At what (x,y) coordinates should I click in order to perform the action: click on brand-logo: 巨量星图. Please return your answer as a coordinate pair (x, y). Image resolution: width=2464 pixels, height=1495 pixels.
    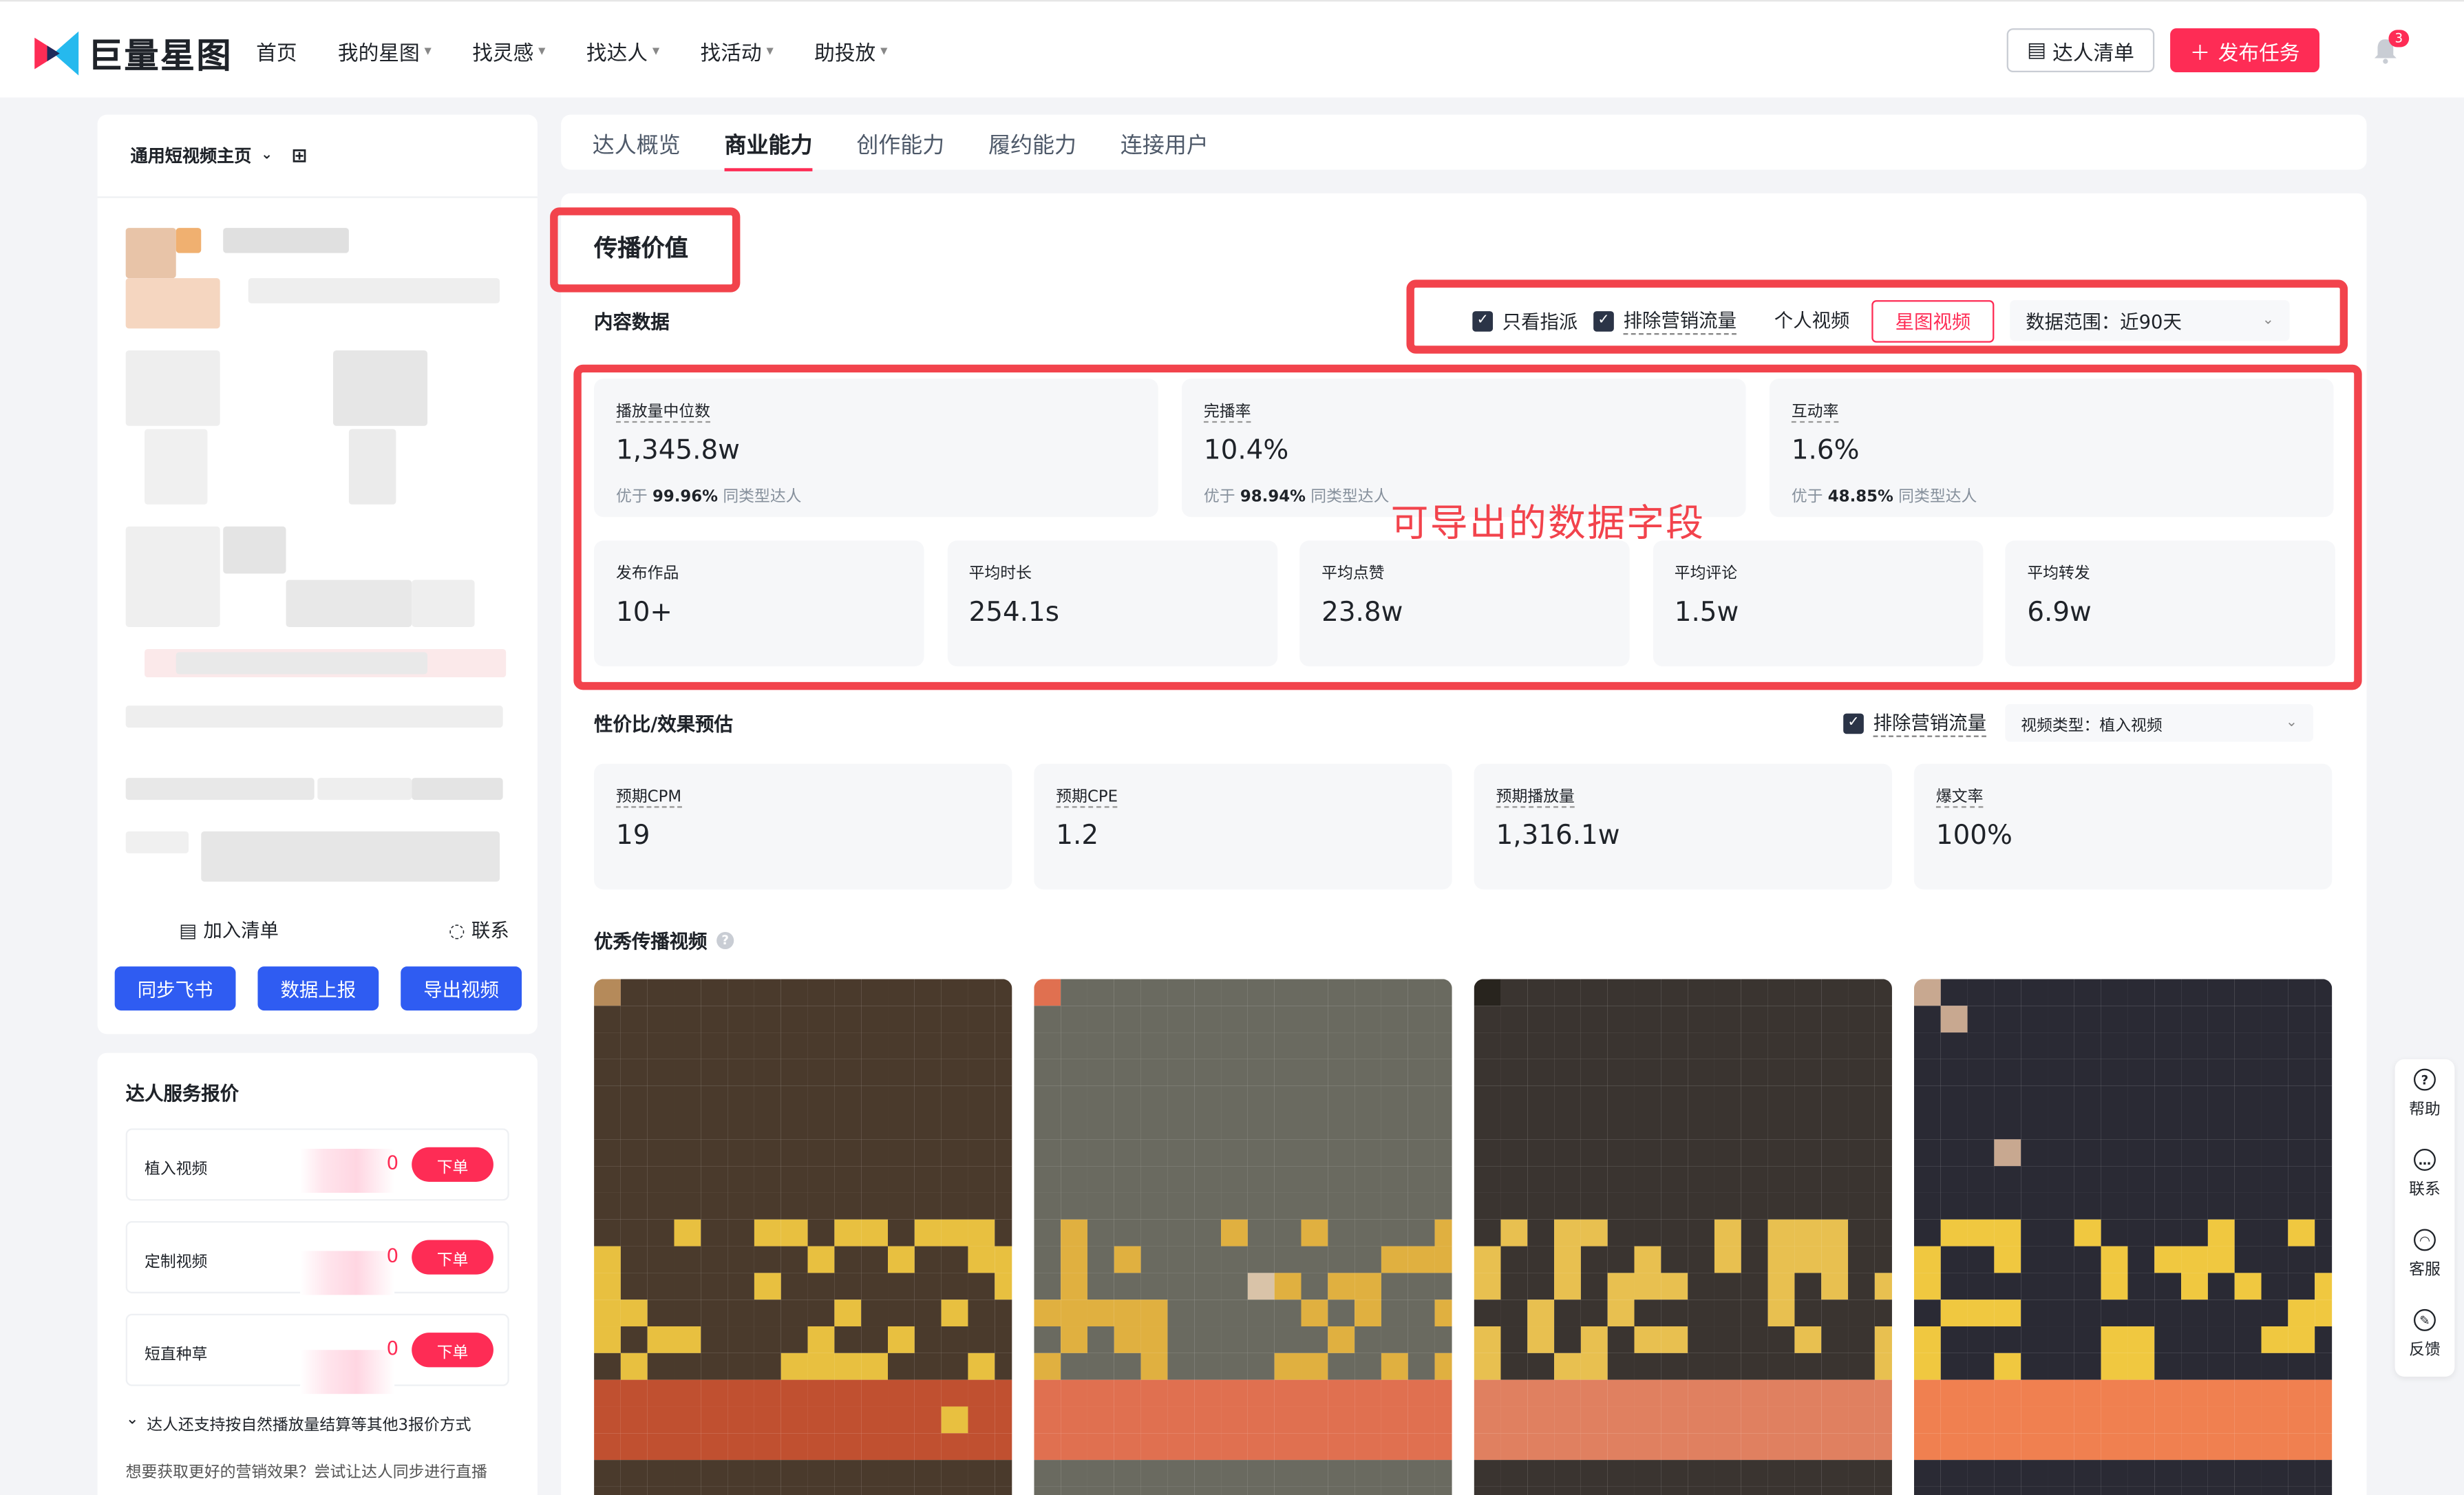
    Looking at the image, I should click on (132, 53).